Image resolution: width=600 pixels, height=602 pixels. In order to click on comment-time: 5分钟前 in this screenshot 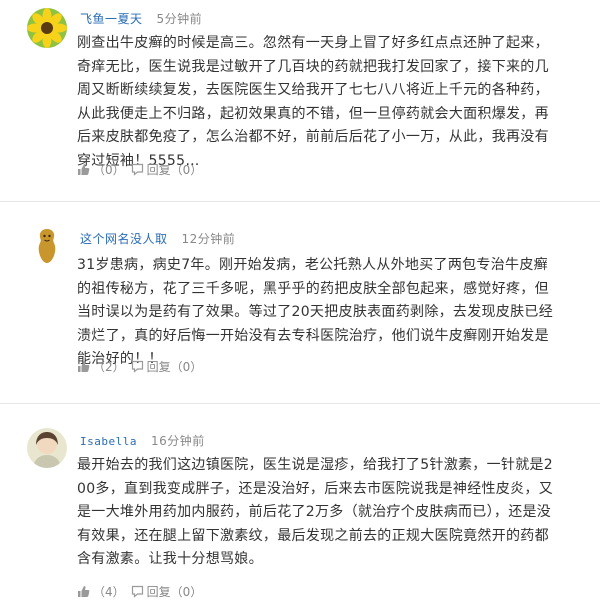, I will do `click(179, 19)`.